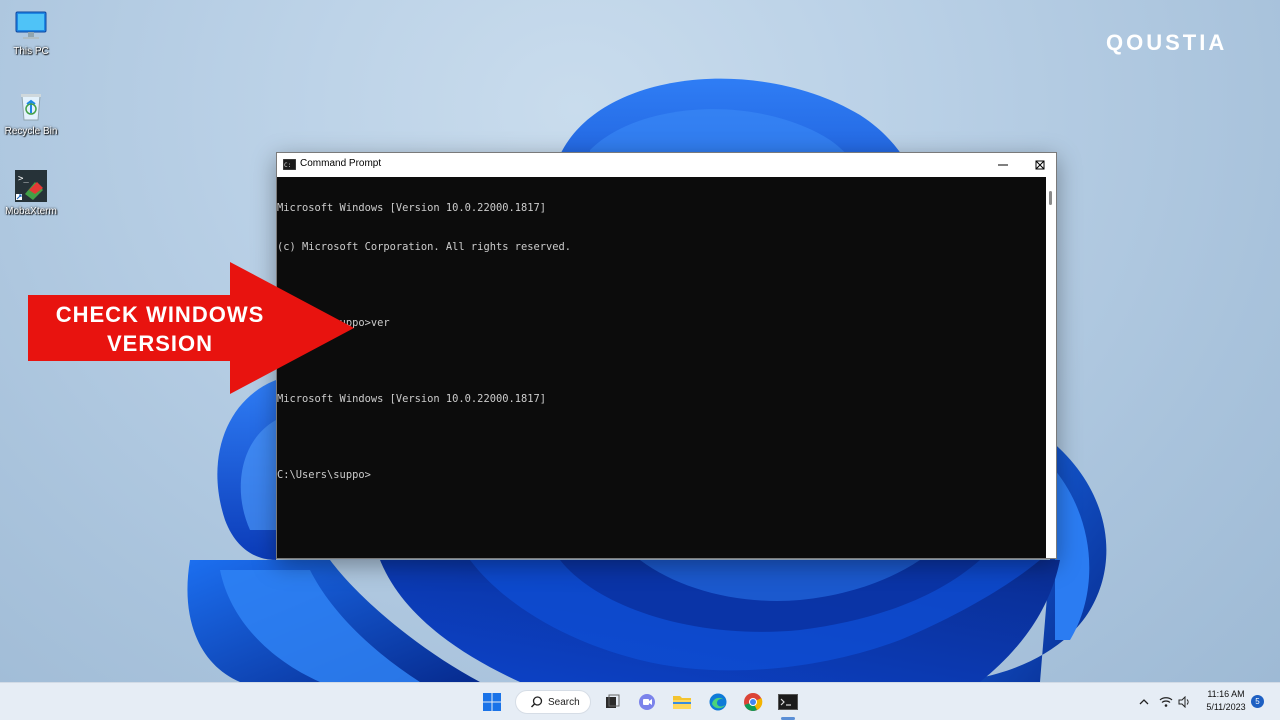 The image size is (1280, 720). Describe the element at coordinates (1144, 702) in the screenshot. I see `chevron-up-icon` at that location.